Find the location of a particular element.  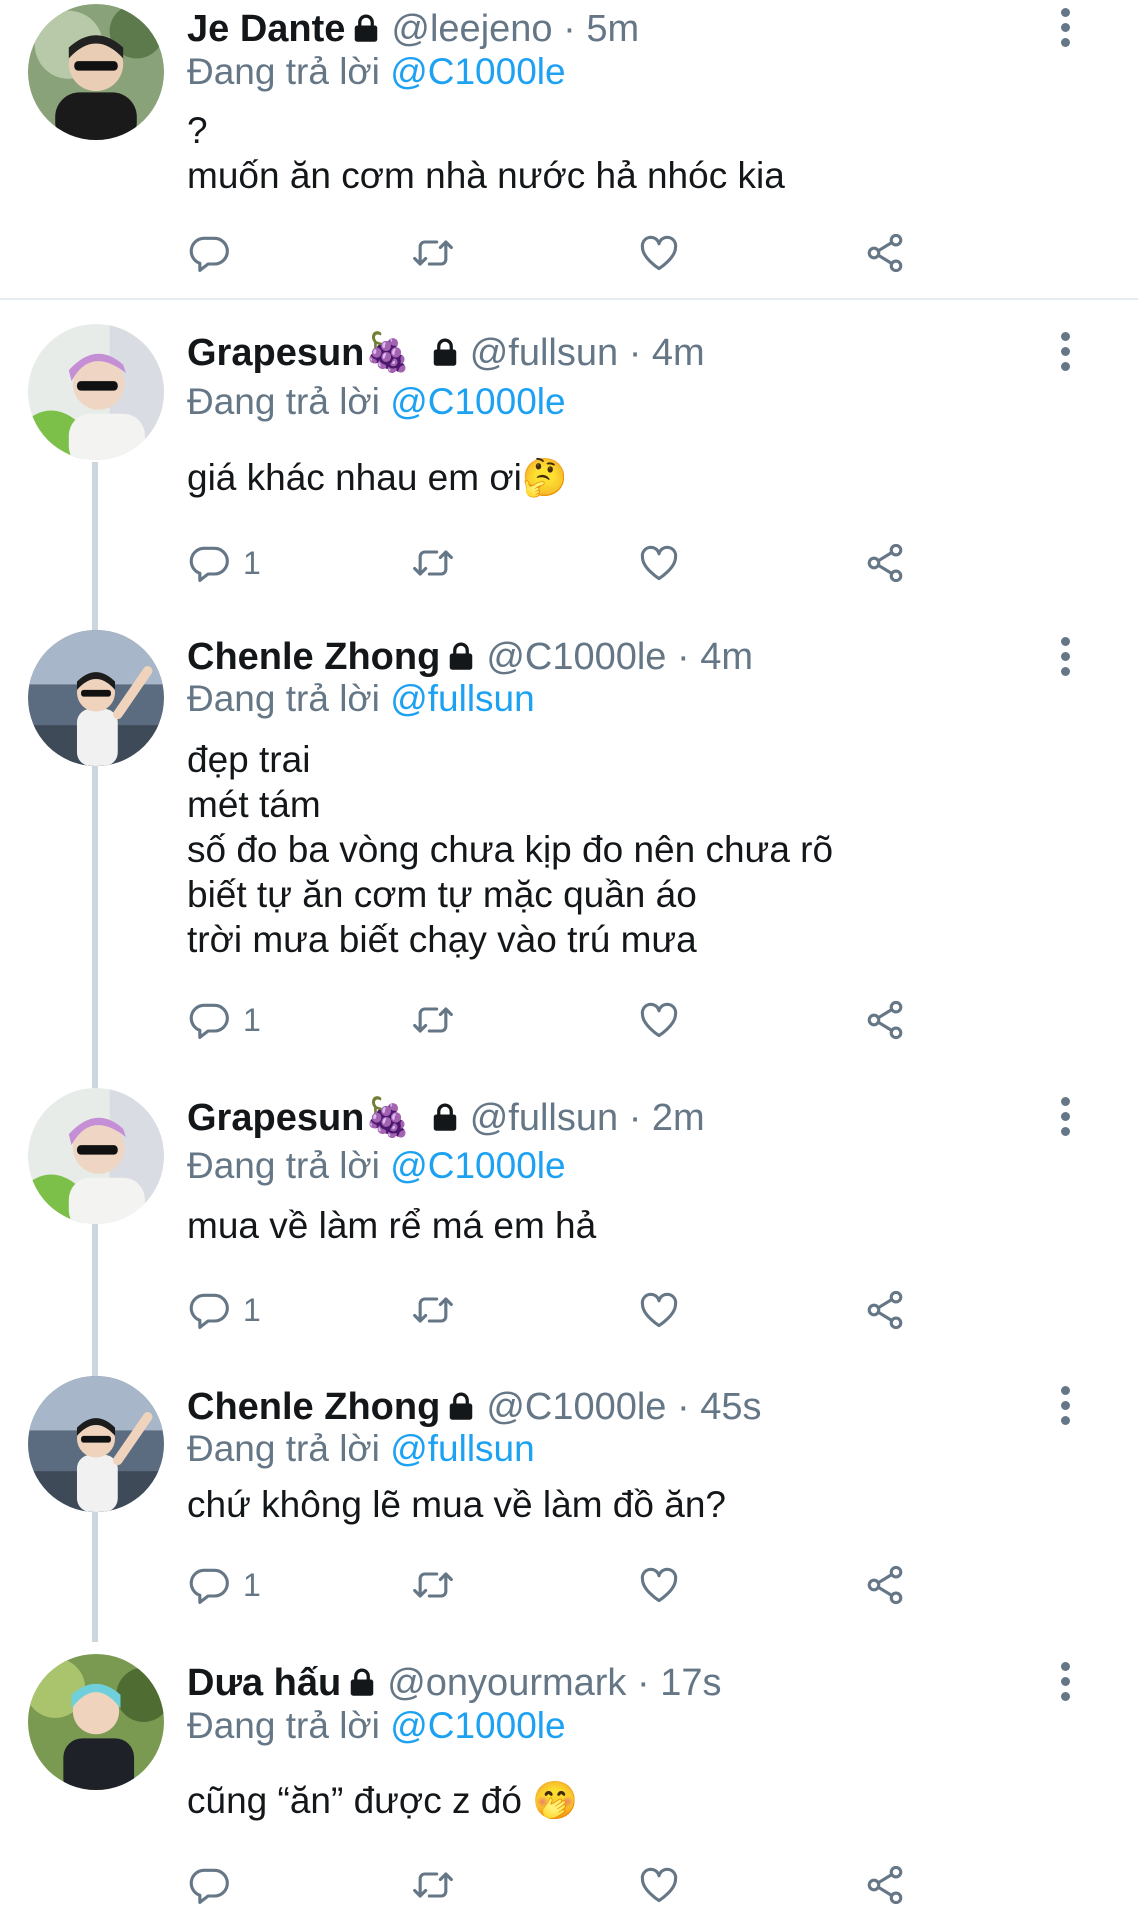

timestamp: · 5m is located at coordinates (601, 29).